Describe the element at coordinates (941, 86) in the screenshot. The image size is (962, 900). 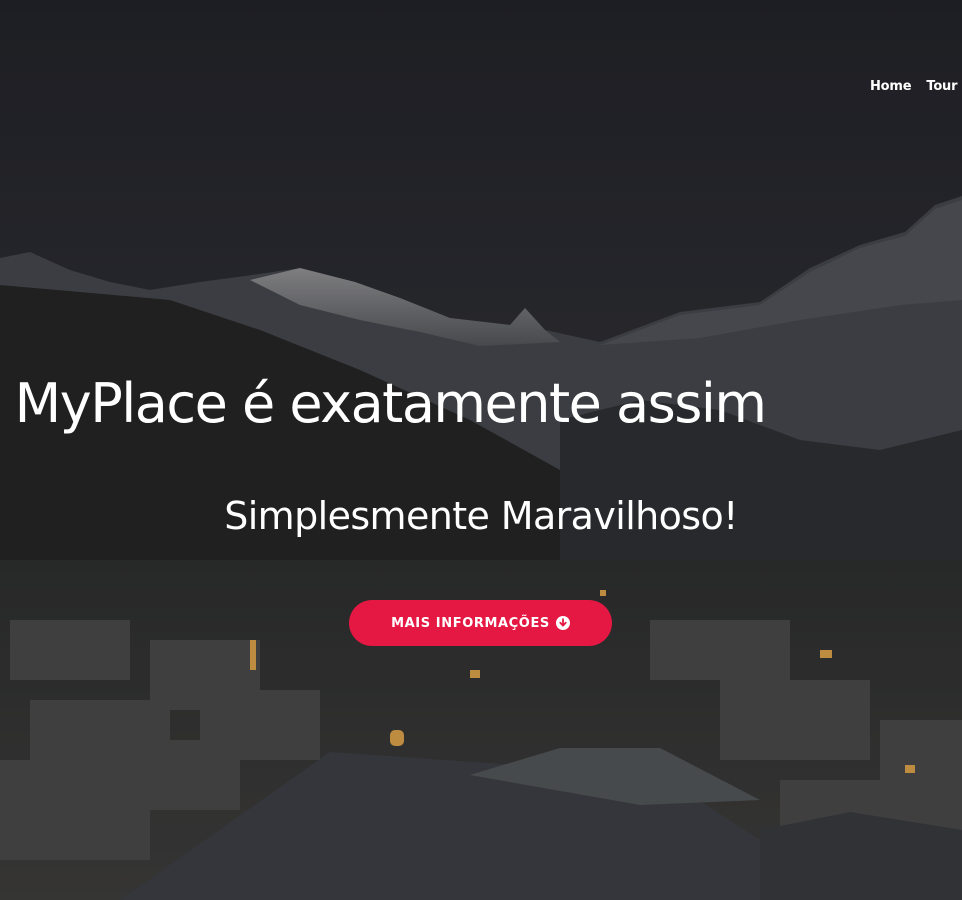
I see `nav-link-tour: Tour` at that location.